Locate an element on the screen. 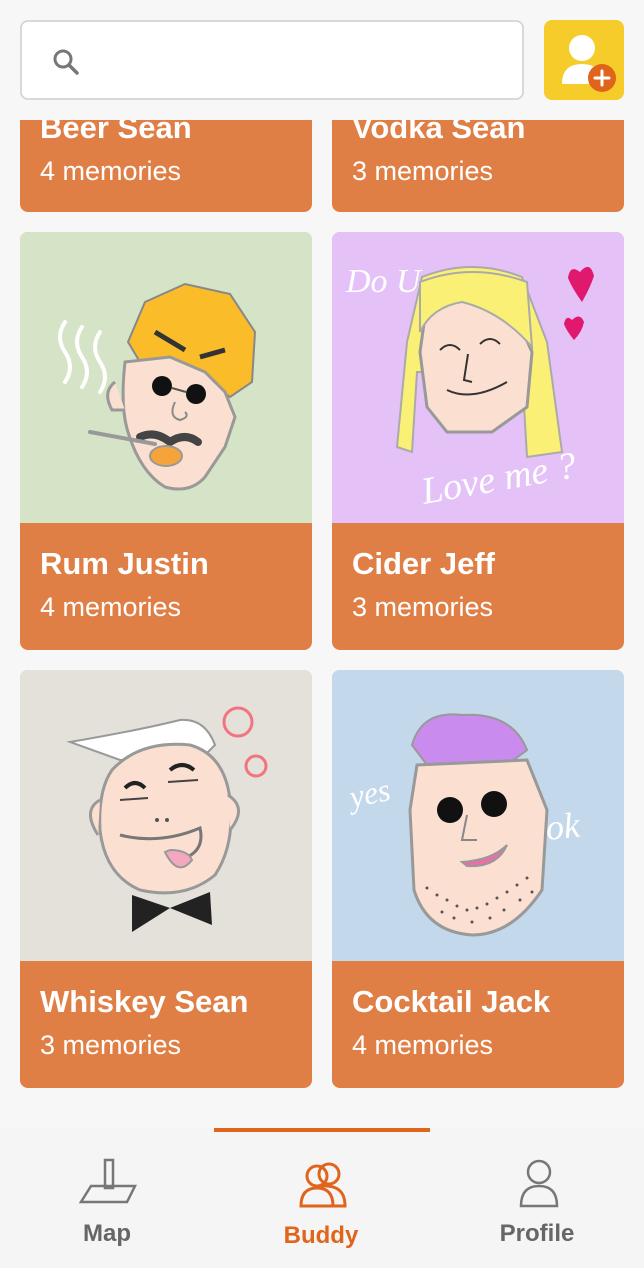 This screenshot has width=644, height=1268. tab-buddy: Buddy is located at coordinates (321, 1198).